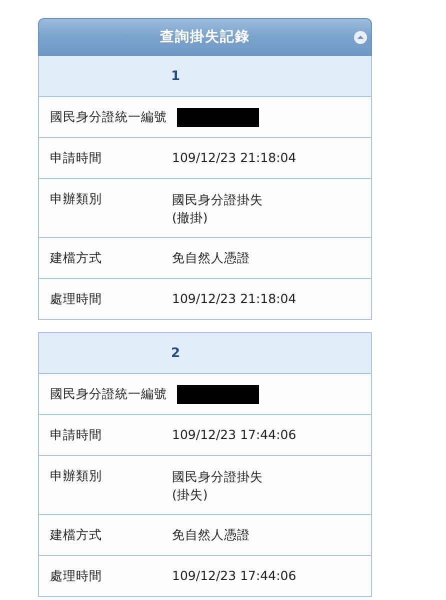 The width and height of the screenshot is (446, 600). I want to click on collapse-icon, so click(360, 37).